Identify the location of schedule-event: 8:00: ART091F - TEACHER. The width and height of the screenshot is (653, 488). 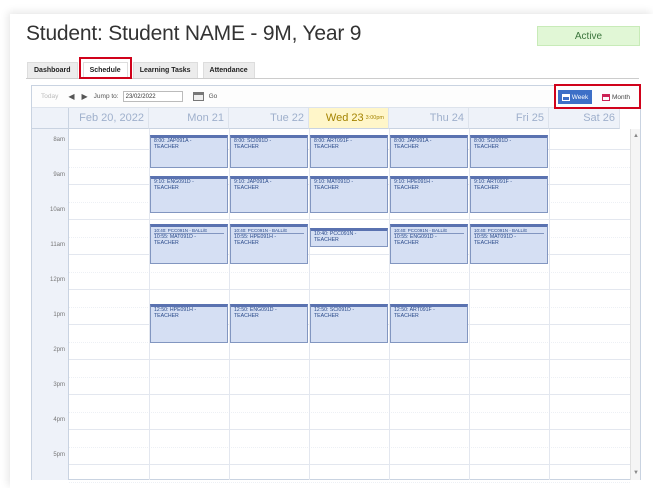
(349, 151).